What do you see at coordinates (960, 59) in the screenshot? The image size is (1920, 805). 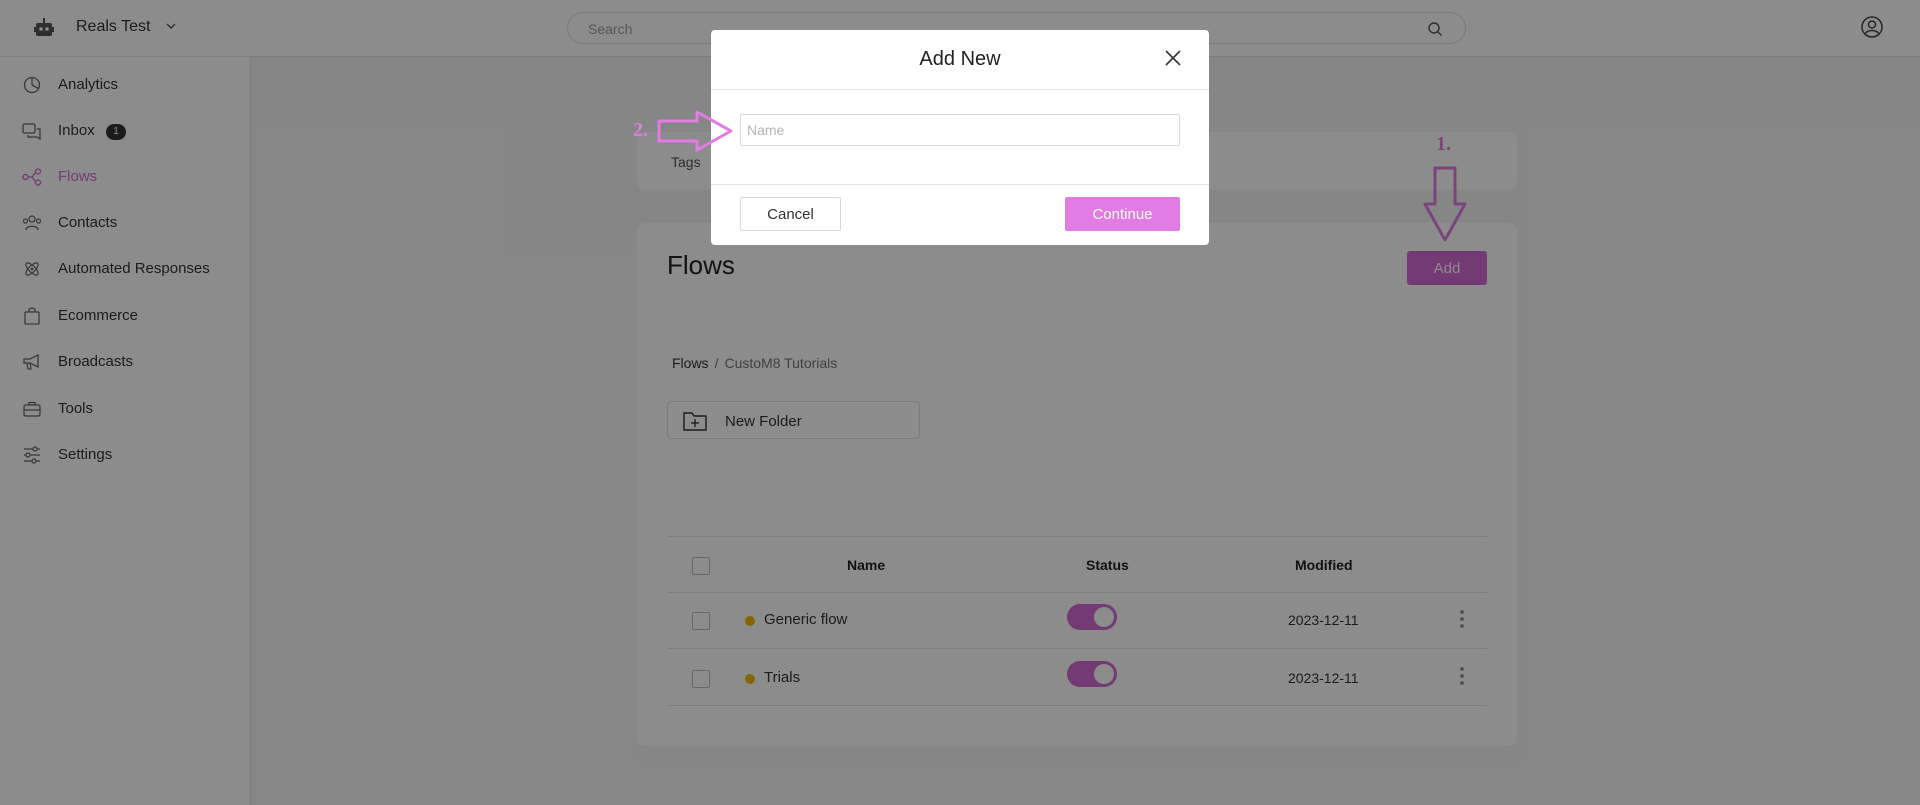 I see `dialog-title: Add New` at bounding box center [960, 59].